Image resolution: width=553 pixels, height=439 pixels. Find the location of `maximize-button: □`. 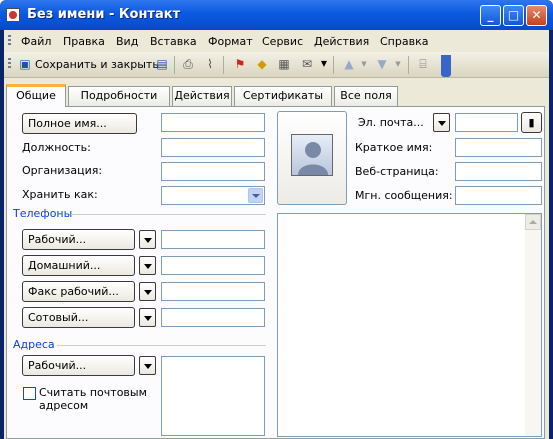

maximize-button: □ is located at coordinates (513, 15).